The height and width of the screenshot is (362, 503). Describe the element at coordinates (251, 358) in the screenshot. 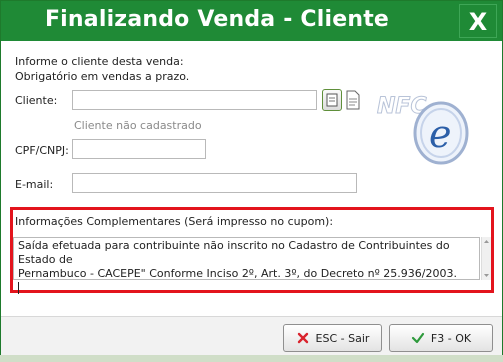

I see `background-strip` at that location.